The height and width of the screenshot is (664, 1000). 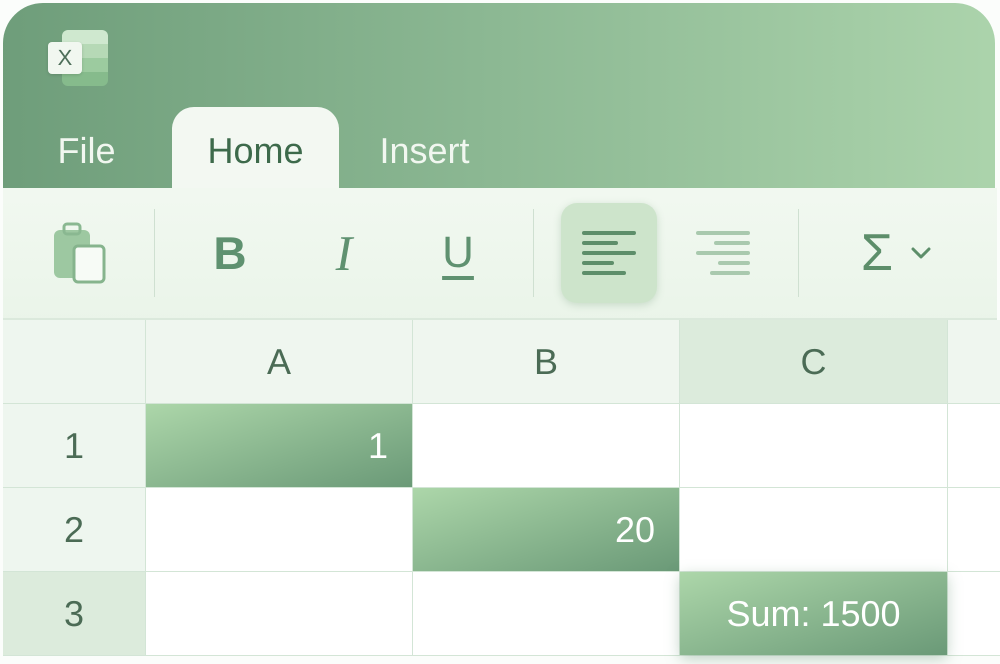 I want to click on row-header: 2, so click(x=74, y=529).